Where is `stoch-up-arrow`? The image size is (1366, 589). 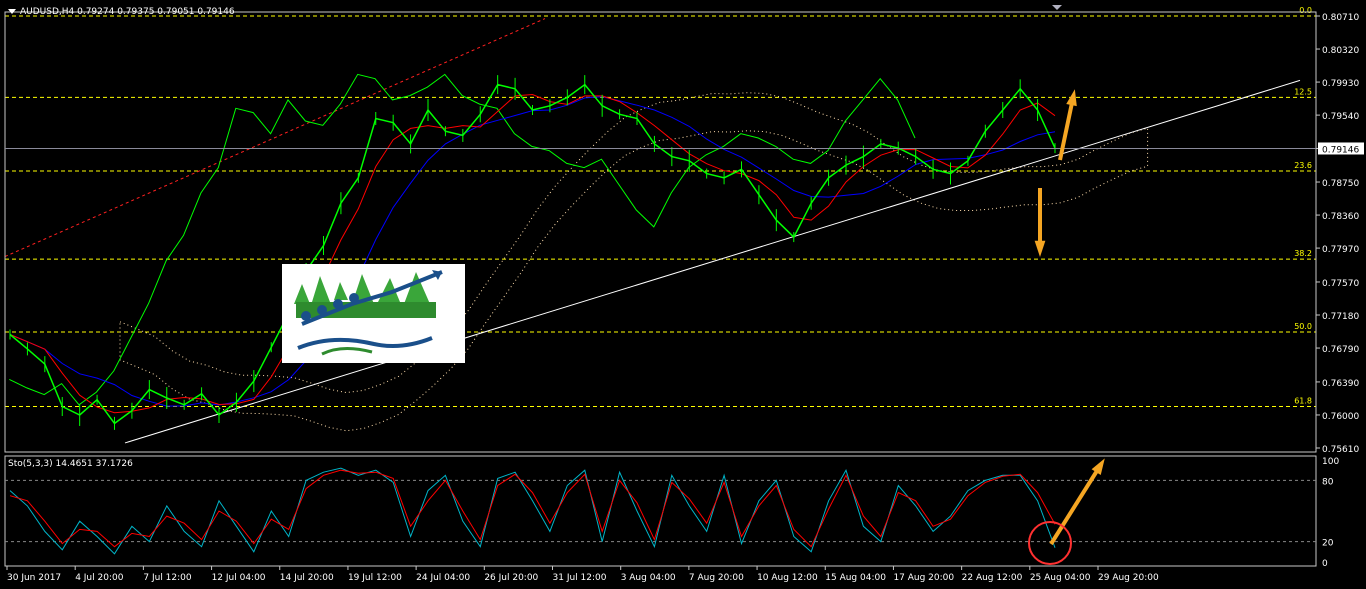
stoch-up-arrow is located at coordinates (1077, 502).